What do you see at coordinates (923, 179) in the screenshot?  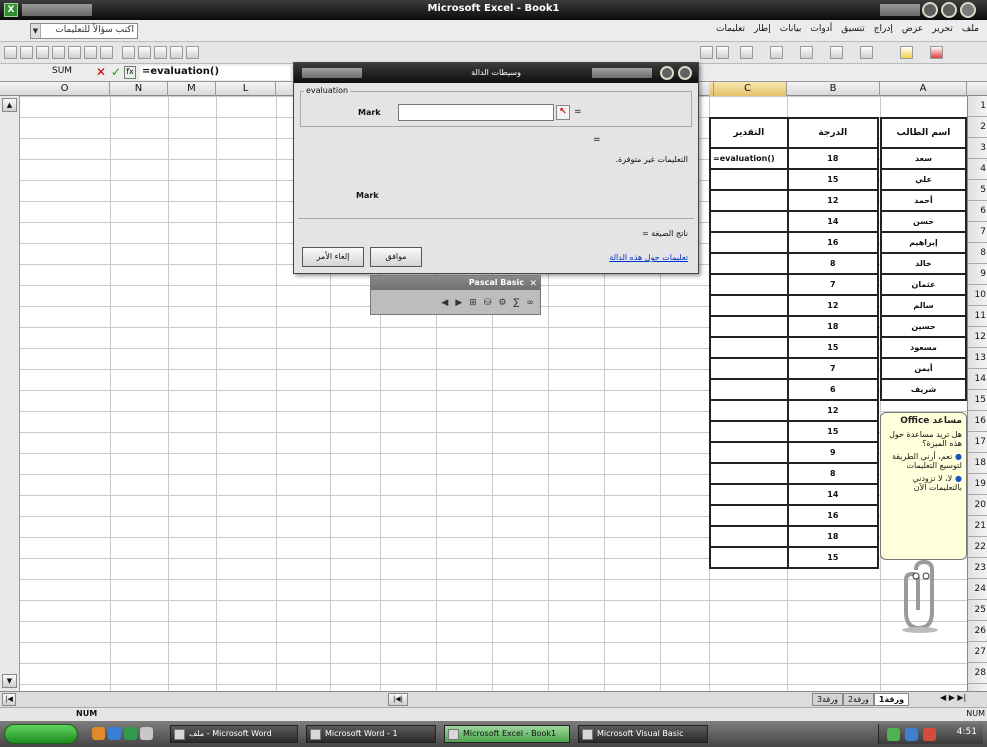 I see `student-name-cell: علي` at bounding box center [923, 179].